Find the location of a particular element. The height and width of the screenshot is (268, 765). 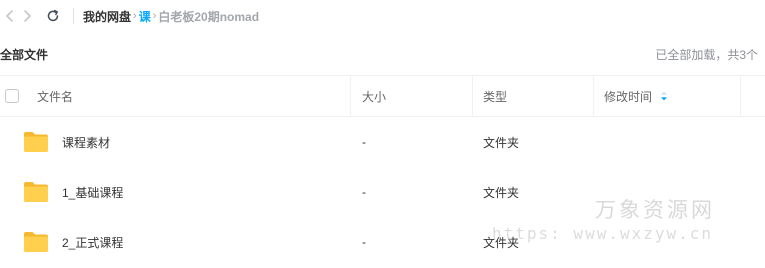

file-name: 1_基础课程 is located at coordinates (92, 192).